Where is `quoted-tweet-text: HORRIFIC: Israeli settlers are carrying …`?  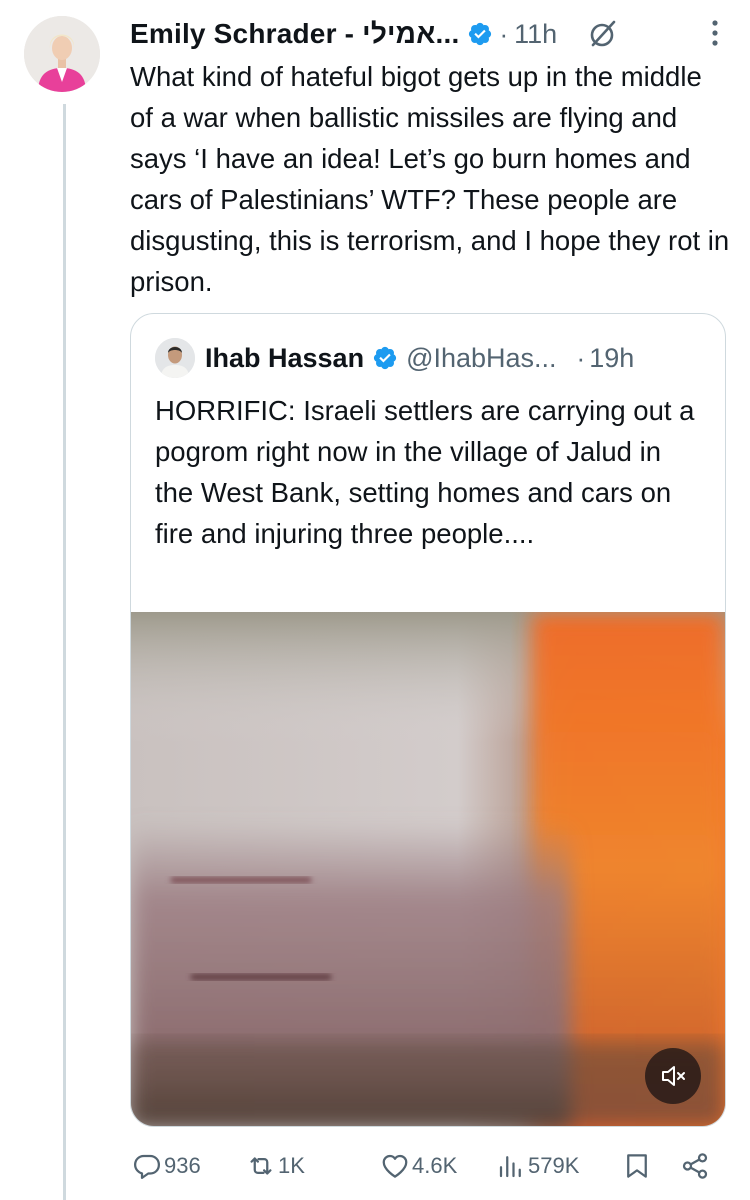 quoted-tweet-text: HORRIFIC: Israeli settlers are carrying … is located at coordinates (425, 472).